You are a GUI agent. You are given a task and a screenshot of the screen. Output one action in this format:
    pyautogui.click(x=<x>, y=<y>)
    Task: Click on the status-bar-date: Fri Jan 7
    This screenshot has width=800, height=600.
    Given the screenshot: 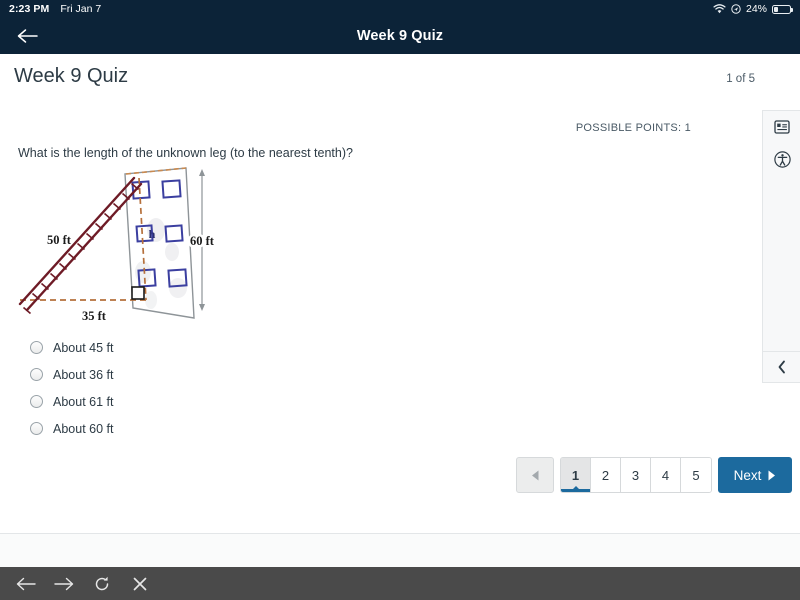 What is the action you would take?
    pyautogui.click(x=81, y=9)
    